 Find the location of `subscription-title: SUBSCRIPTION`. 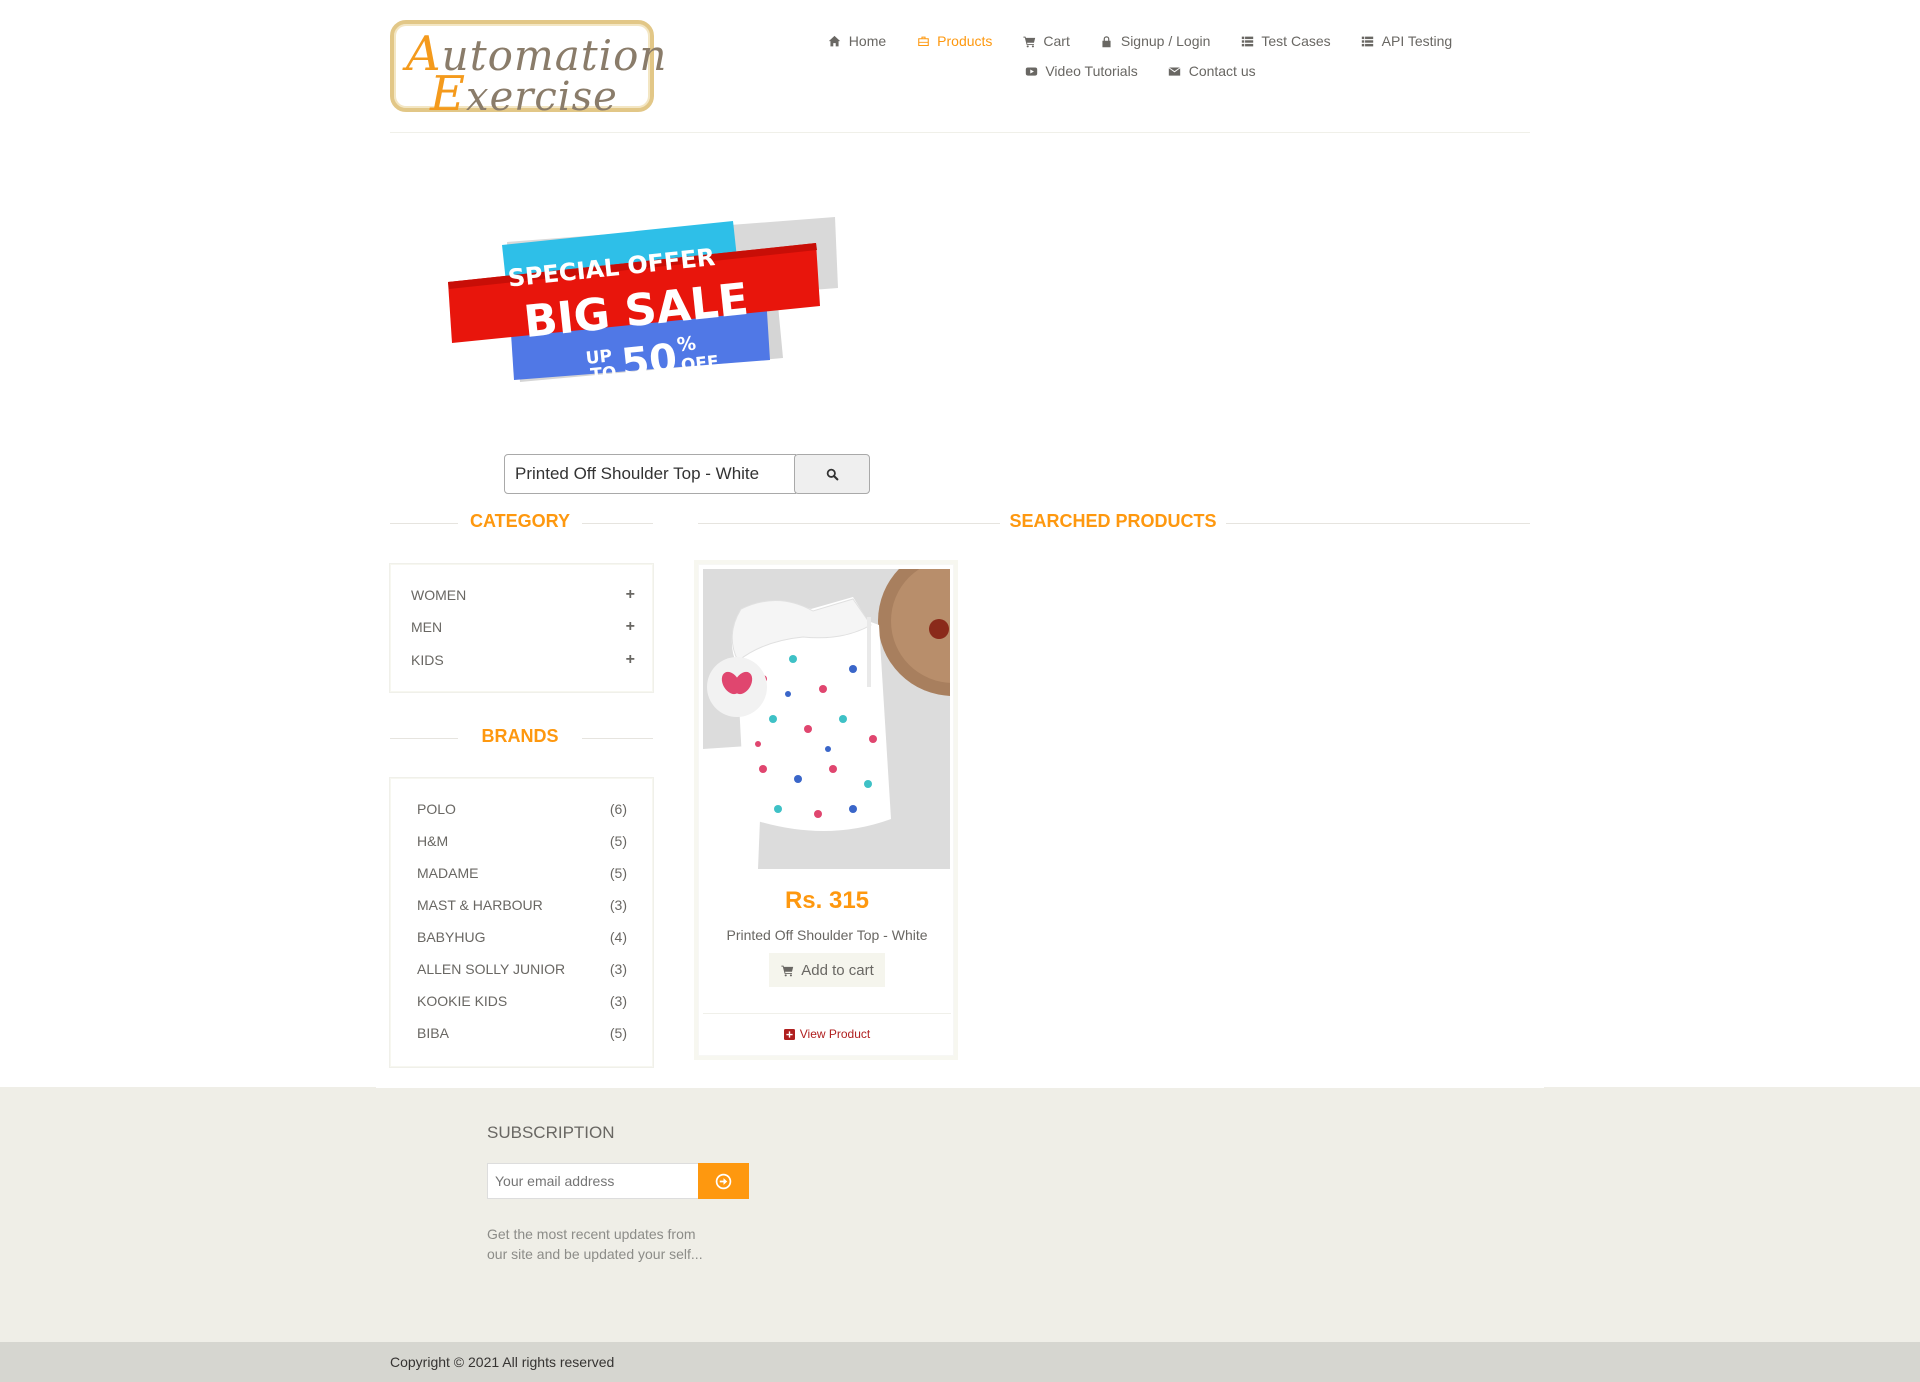

subscription-title: SUBSCRIPTION is located at coordinates (551, 1132).